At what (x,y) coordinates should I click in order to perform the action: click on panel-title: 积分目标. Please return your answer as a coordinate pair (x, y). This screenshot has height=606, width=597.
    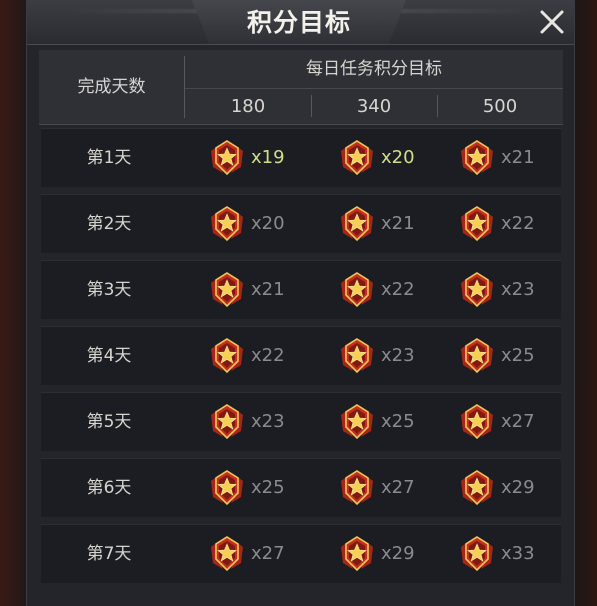
    Looking at the image, I should click on (298, 22).